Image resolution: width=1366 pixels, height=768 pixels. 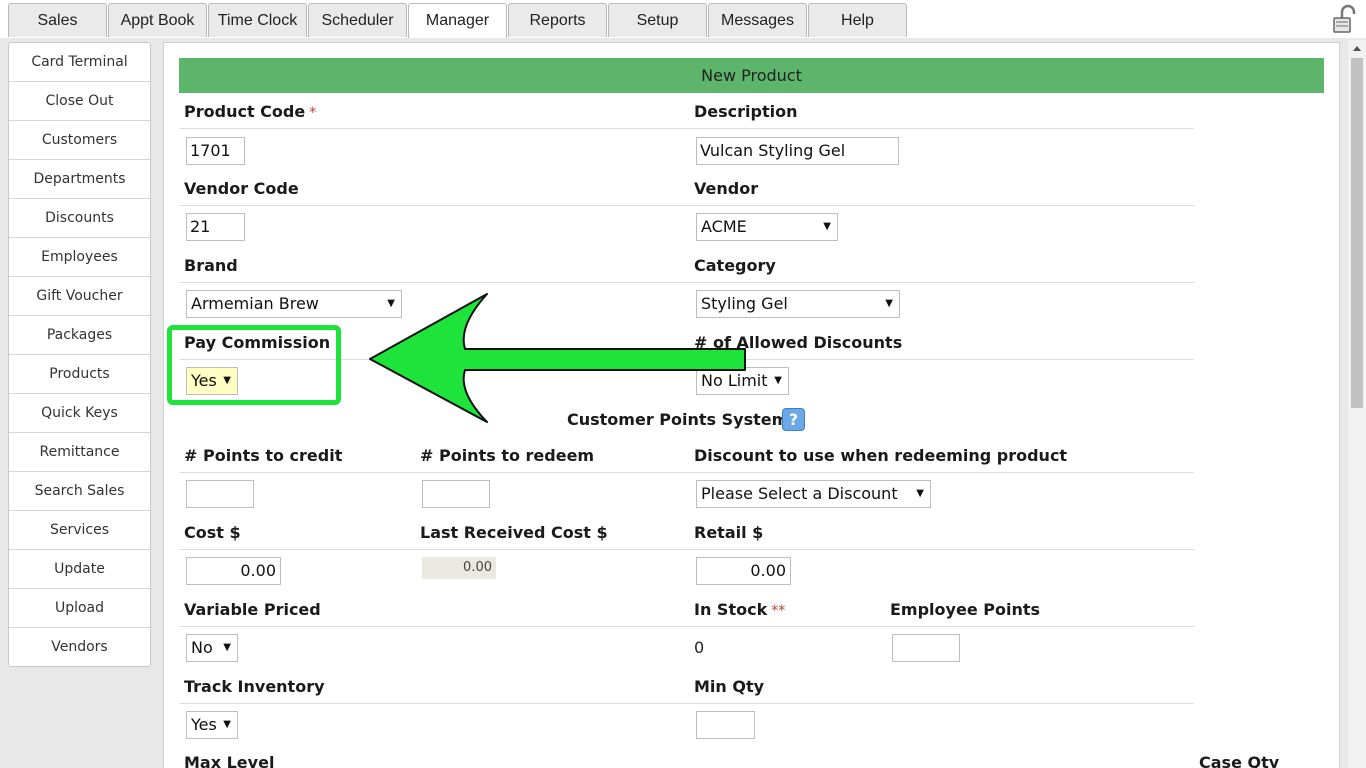 I want to click on sidebar-item-close-out: Close Out, so click(x=79, y=101).